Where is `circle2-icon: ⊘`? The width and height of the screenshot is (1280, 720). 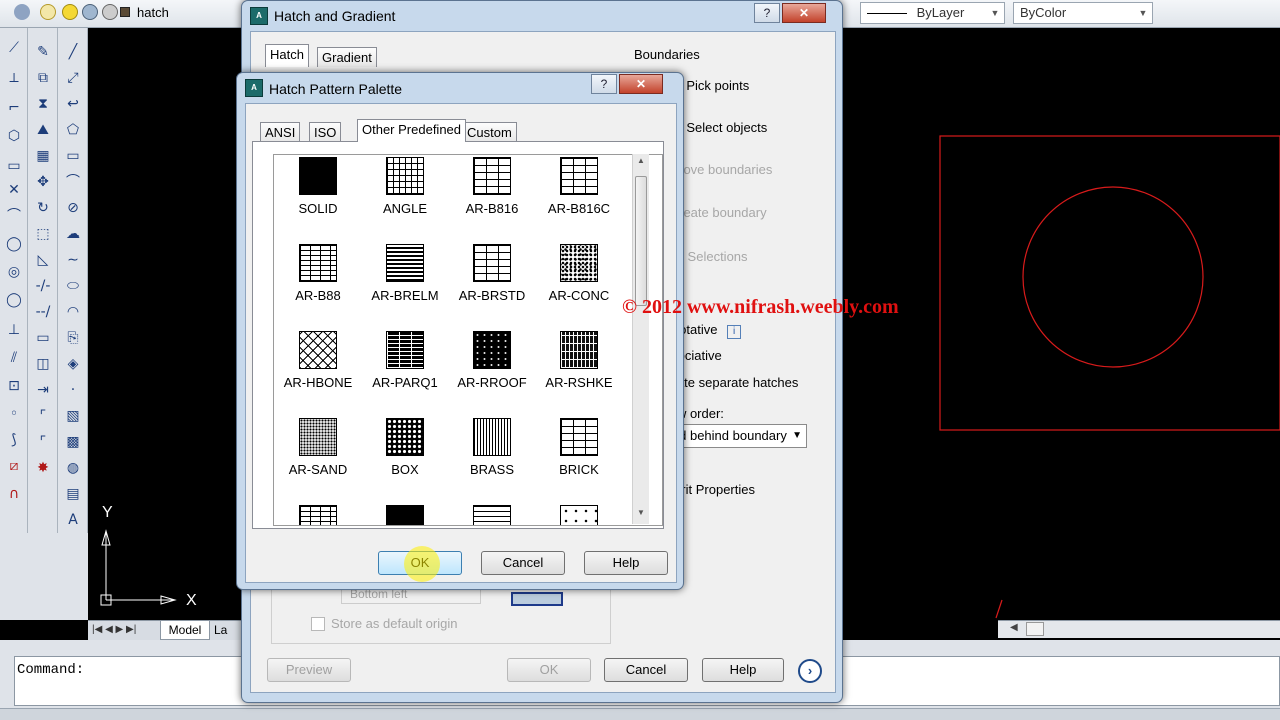 circle2-icon: ⊘ is located at coordinates (73, 208).